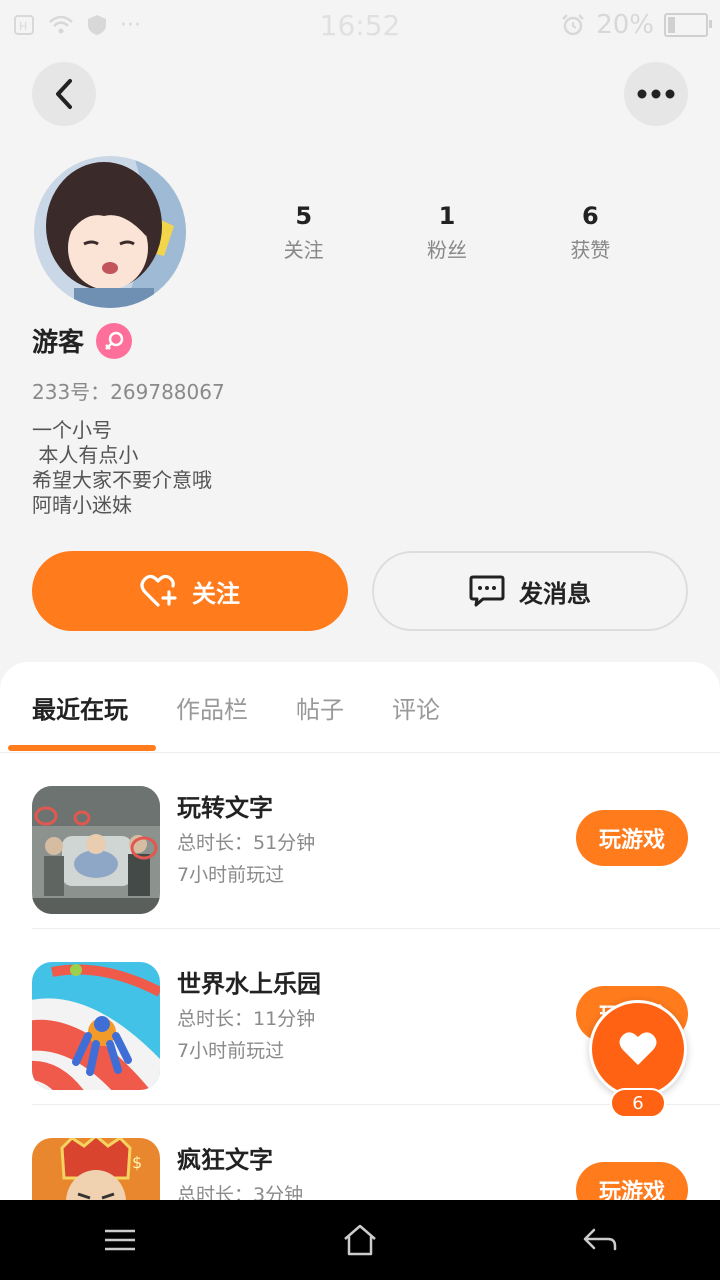 The height and width of the screenshot is (1280, 720). I want to click on tab-indicator, so click(82, 748).